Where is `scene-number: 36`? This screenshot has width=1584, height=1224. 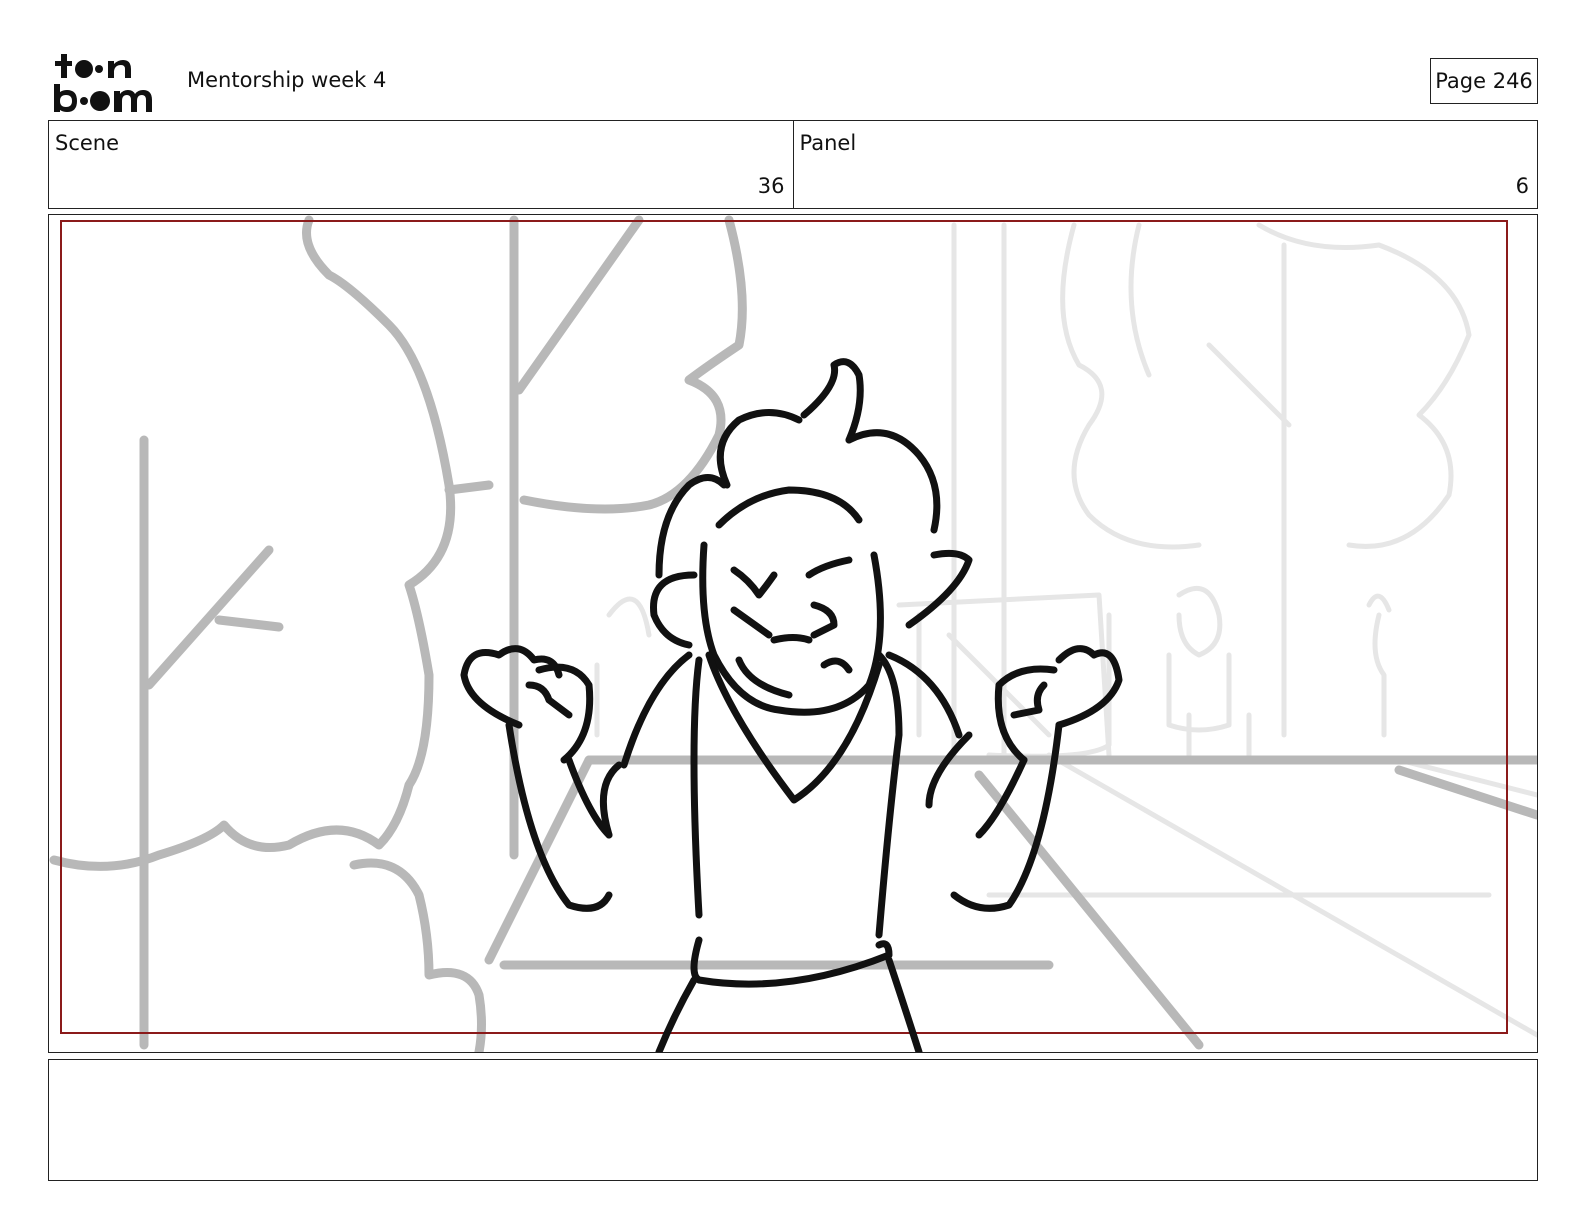 scene-number: 36 is located at coordinates (771, 186).